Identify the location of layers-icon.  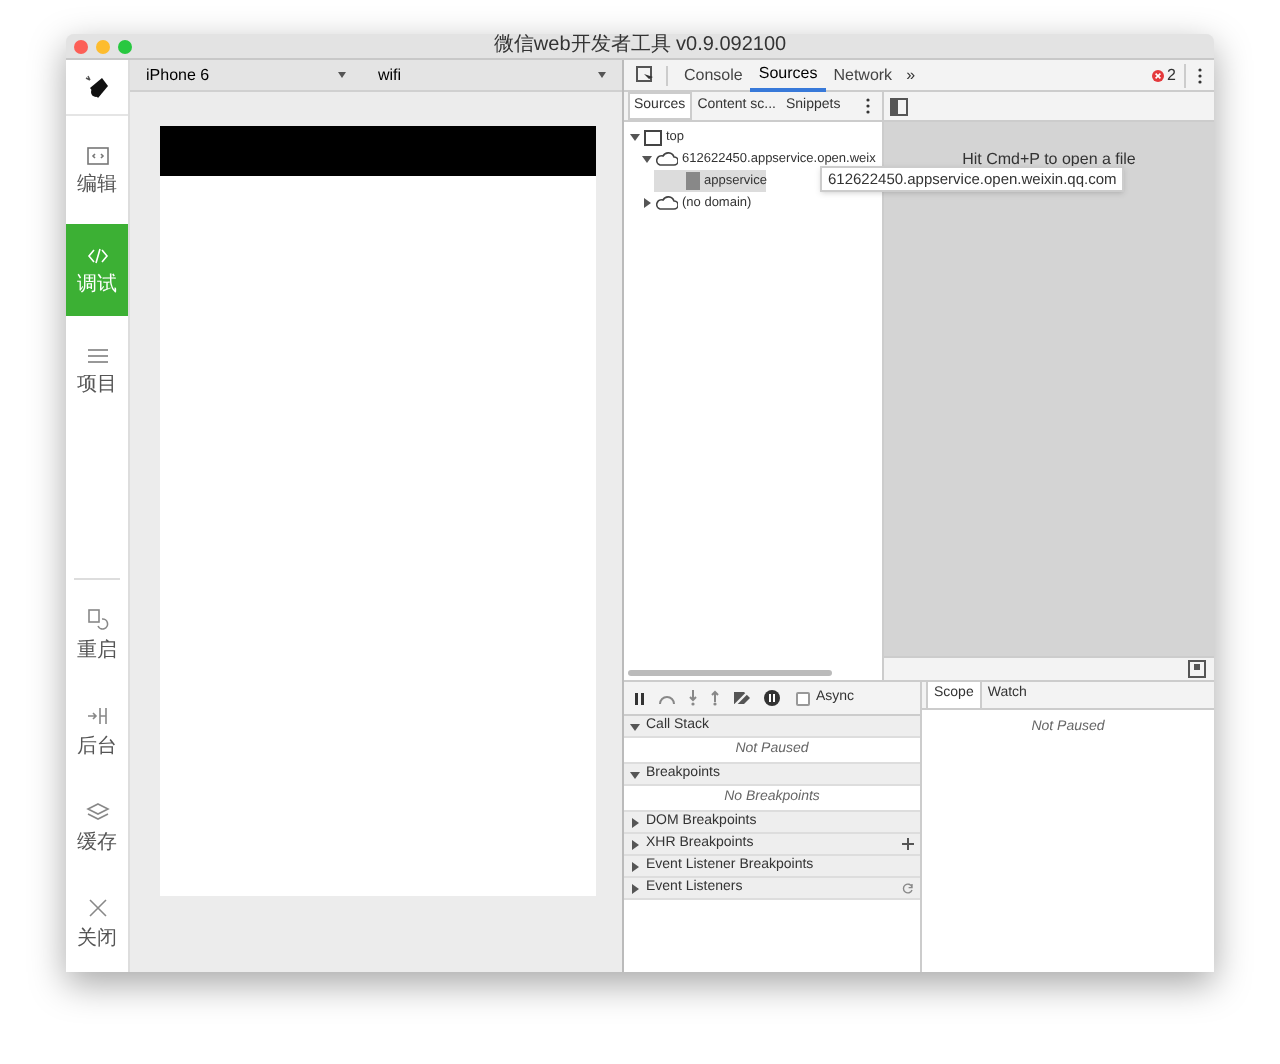
(97, 811).